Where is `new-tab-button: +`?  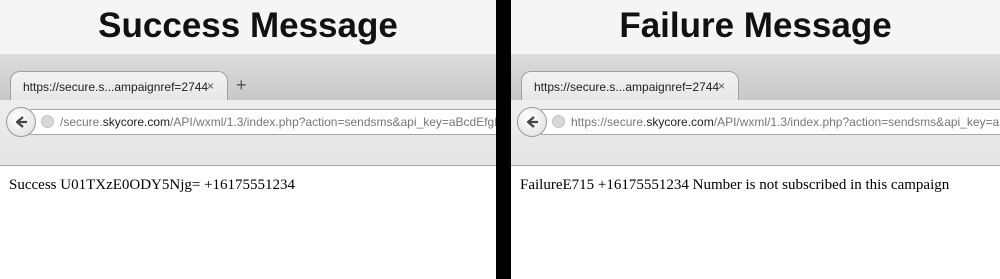
new-tab-button: + is located at coordinates (241, 85).